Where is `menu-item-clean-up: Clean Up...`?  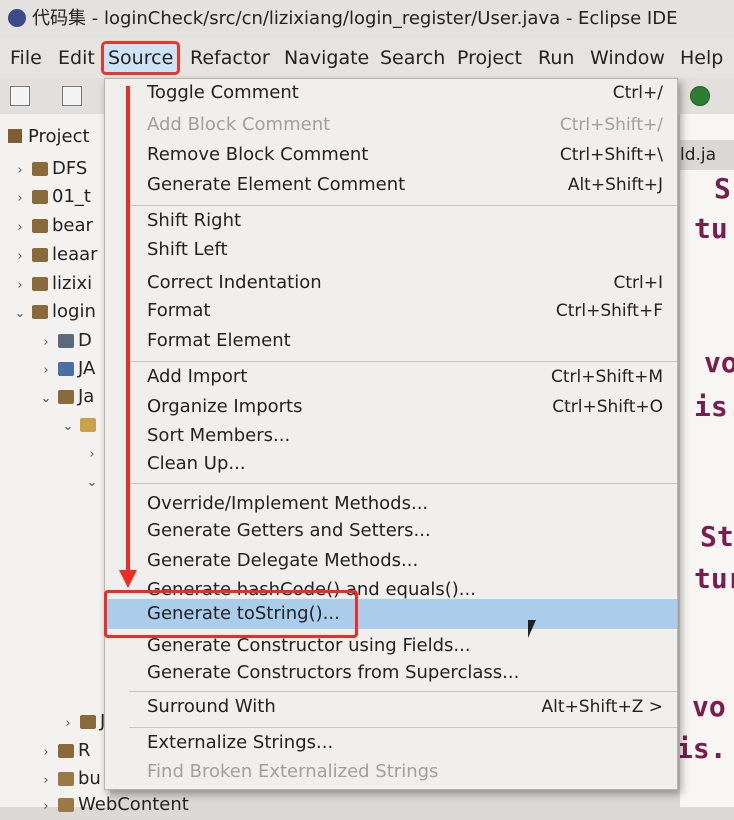 menu-item-clean-up: Clean Up... is located at coordinates (391, 464).